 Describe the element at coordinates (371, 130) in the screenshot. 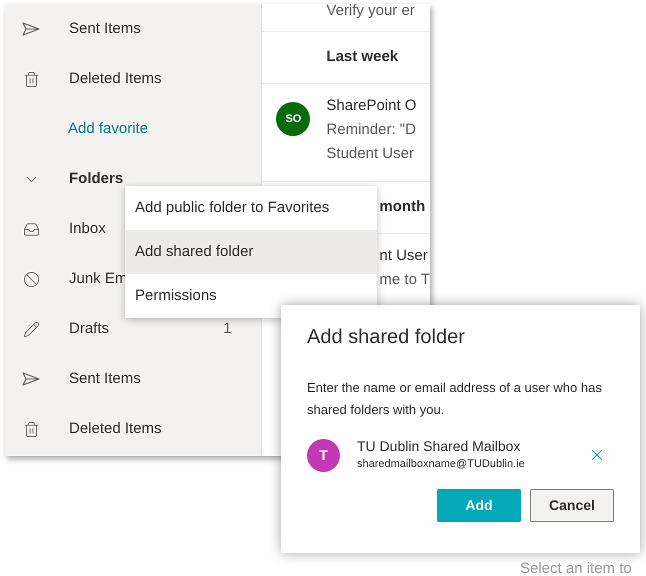

I see `message-text: Reminder: "D` at that location.